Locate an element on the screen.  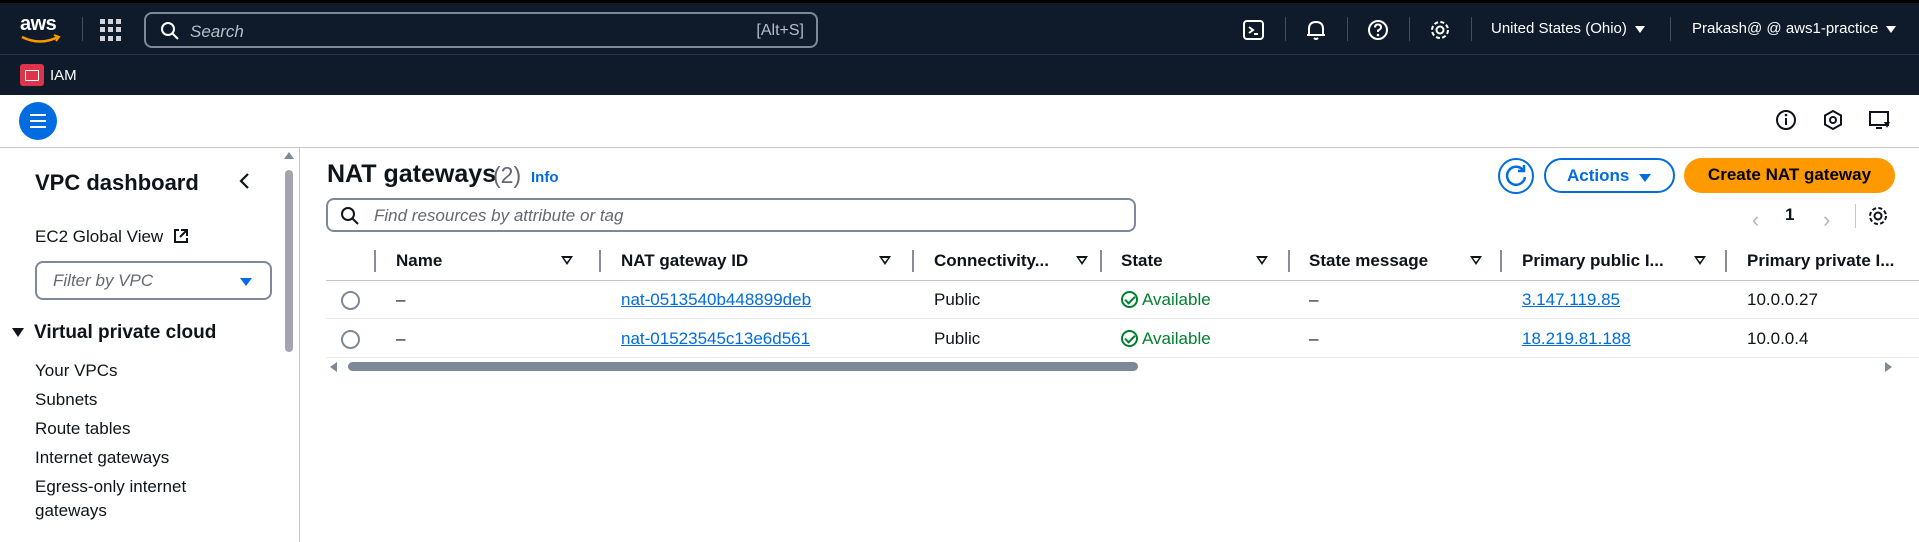
state-status: Available is located at coordinates (1166, 300).